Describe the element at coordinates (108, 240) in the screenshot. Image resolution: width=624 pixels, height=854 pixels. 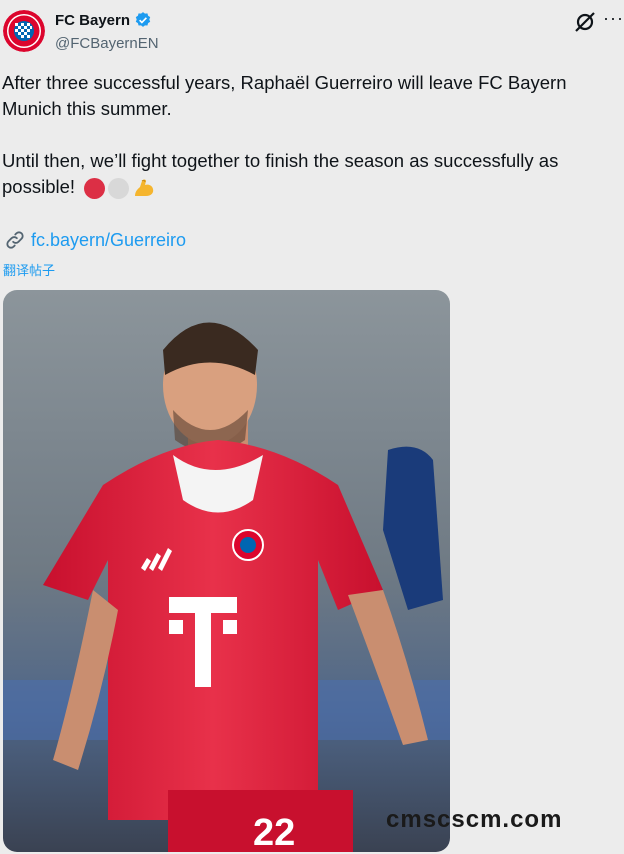
I see `link-text: fc.bayern/Guerreiro` at that location.